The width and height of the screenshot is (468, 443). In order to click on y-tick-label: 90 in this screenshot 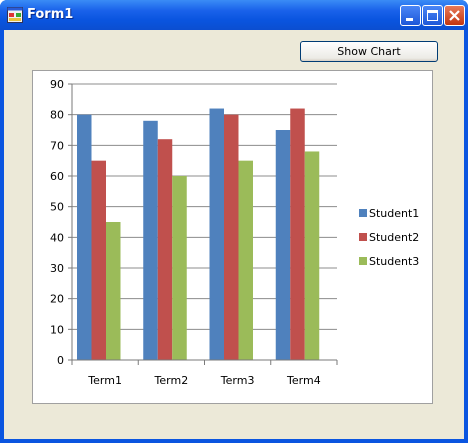, I will do `click(57, 84)`.